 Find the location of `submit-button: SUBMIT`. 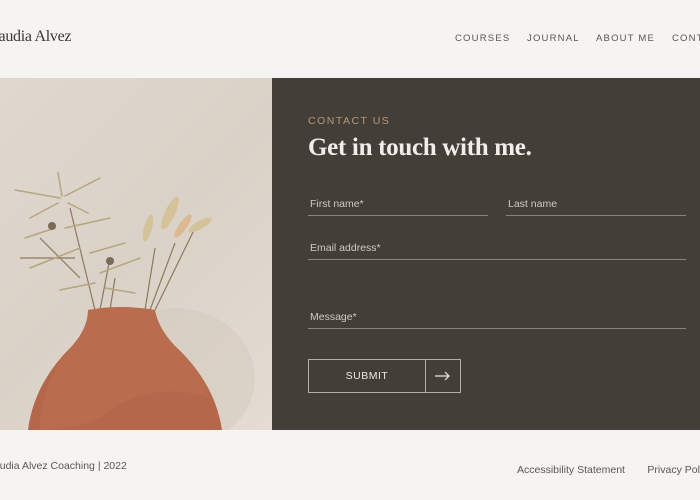

submit-button: SUBMIT is located at coordinates (384, 376).